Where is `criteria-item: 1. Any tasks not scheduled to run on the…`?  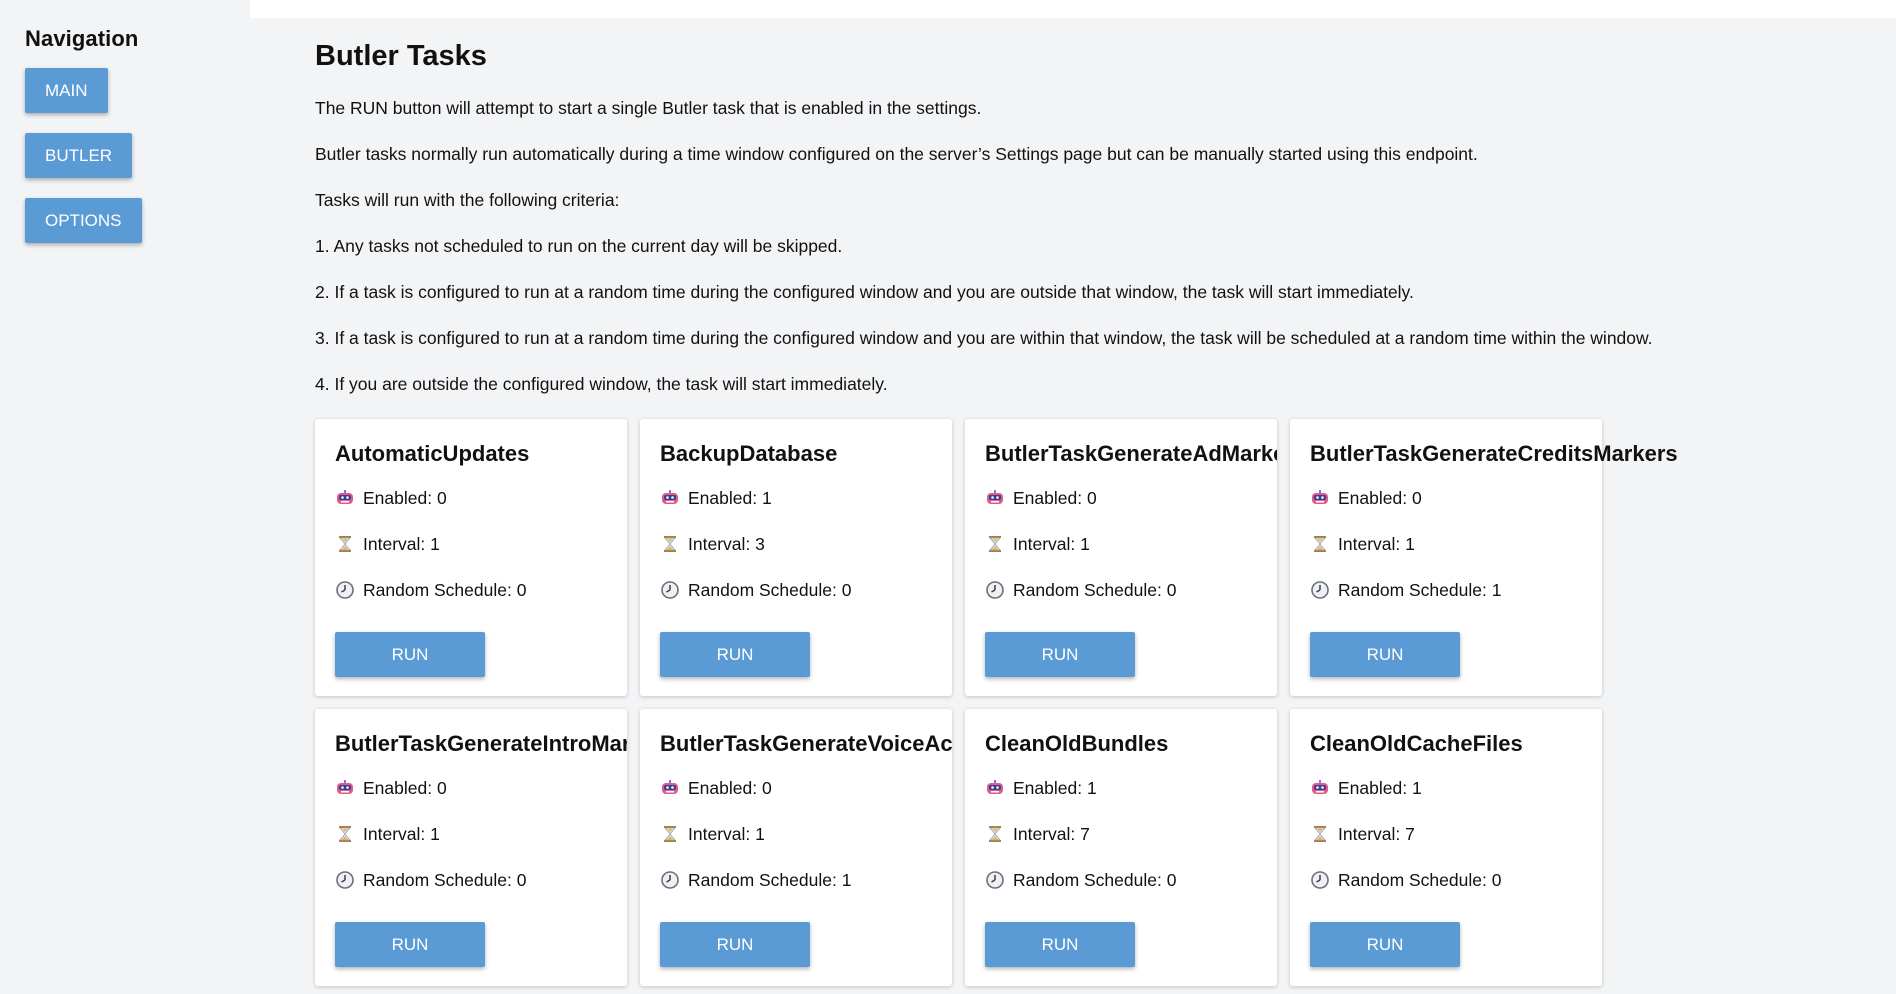 criteria-item: 1. Any tasks not scheduled to run on the… is located at coordinates (579, 246).